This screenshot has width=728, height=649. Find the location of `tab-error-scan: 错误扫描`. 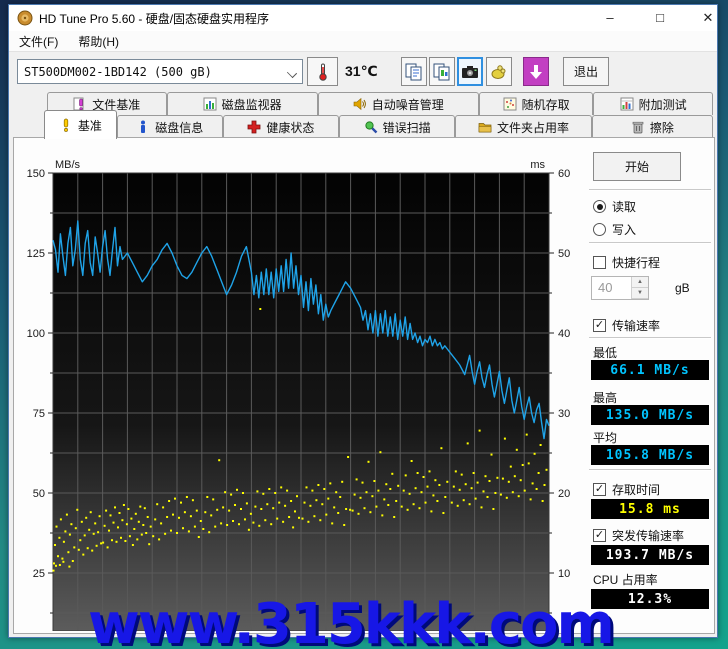

tab-error-scan: 错误扫描 is located at coordinates (397, 126).